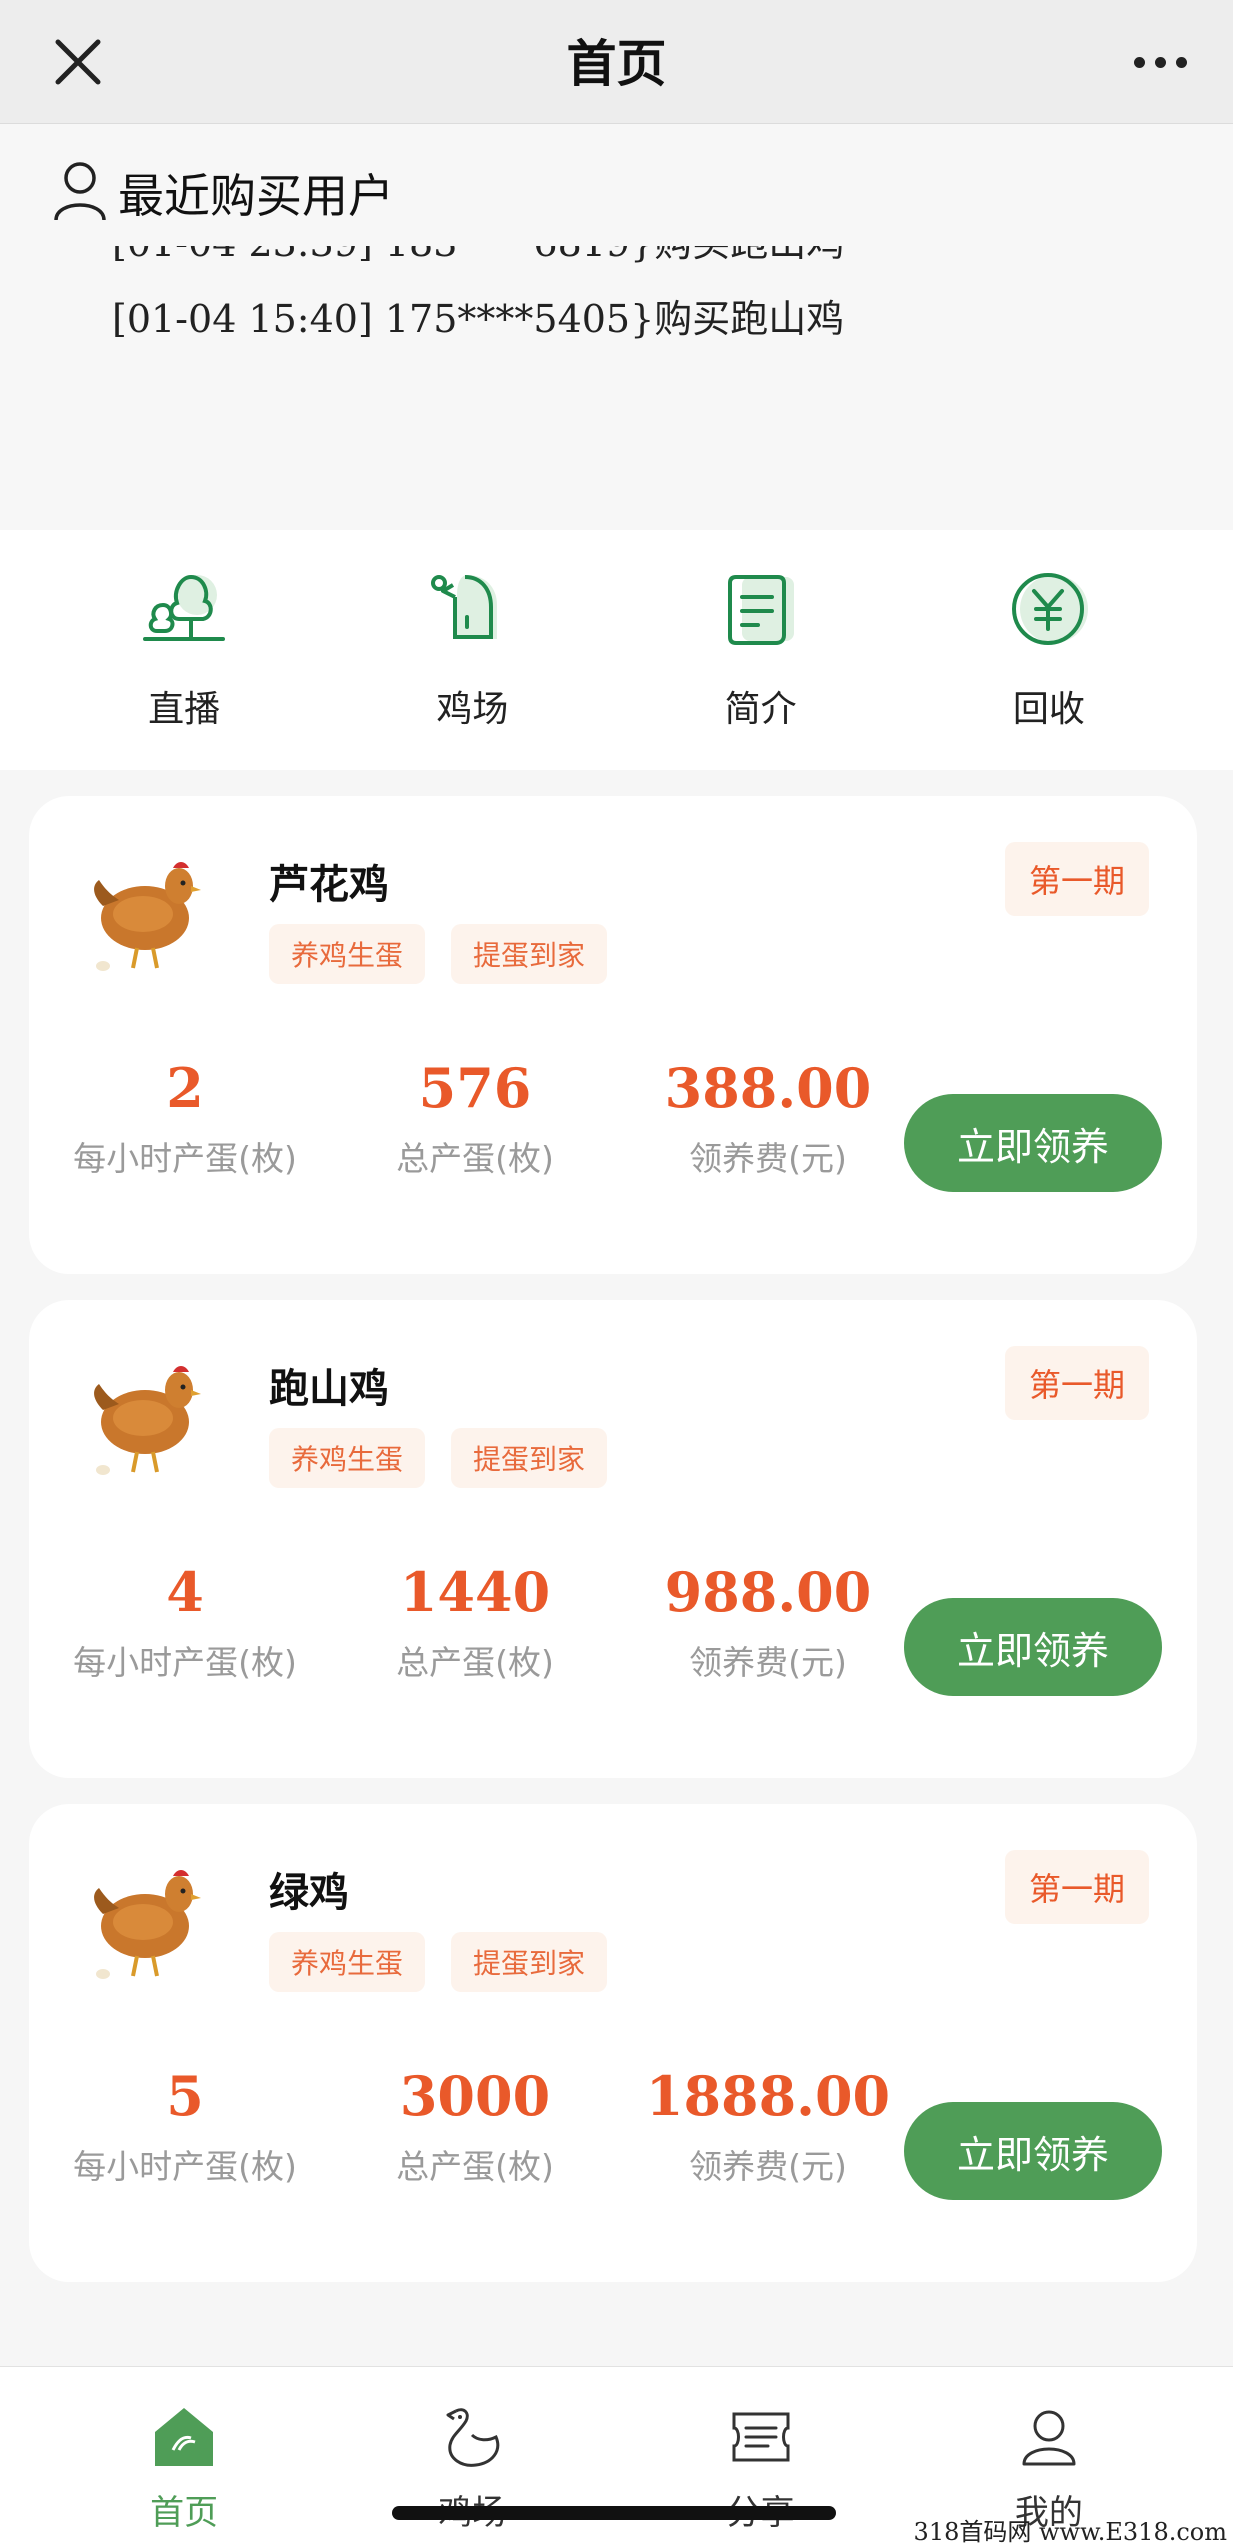  What do you see at coordinates (760, 709) in the screenshot?
I see `shortcut-label: 简介` at bounding box center [760, 709].